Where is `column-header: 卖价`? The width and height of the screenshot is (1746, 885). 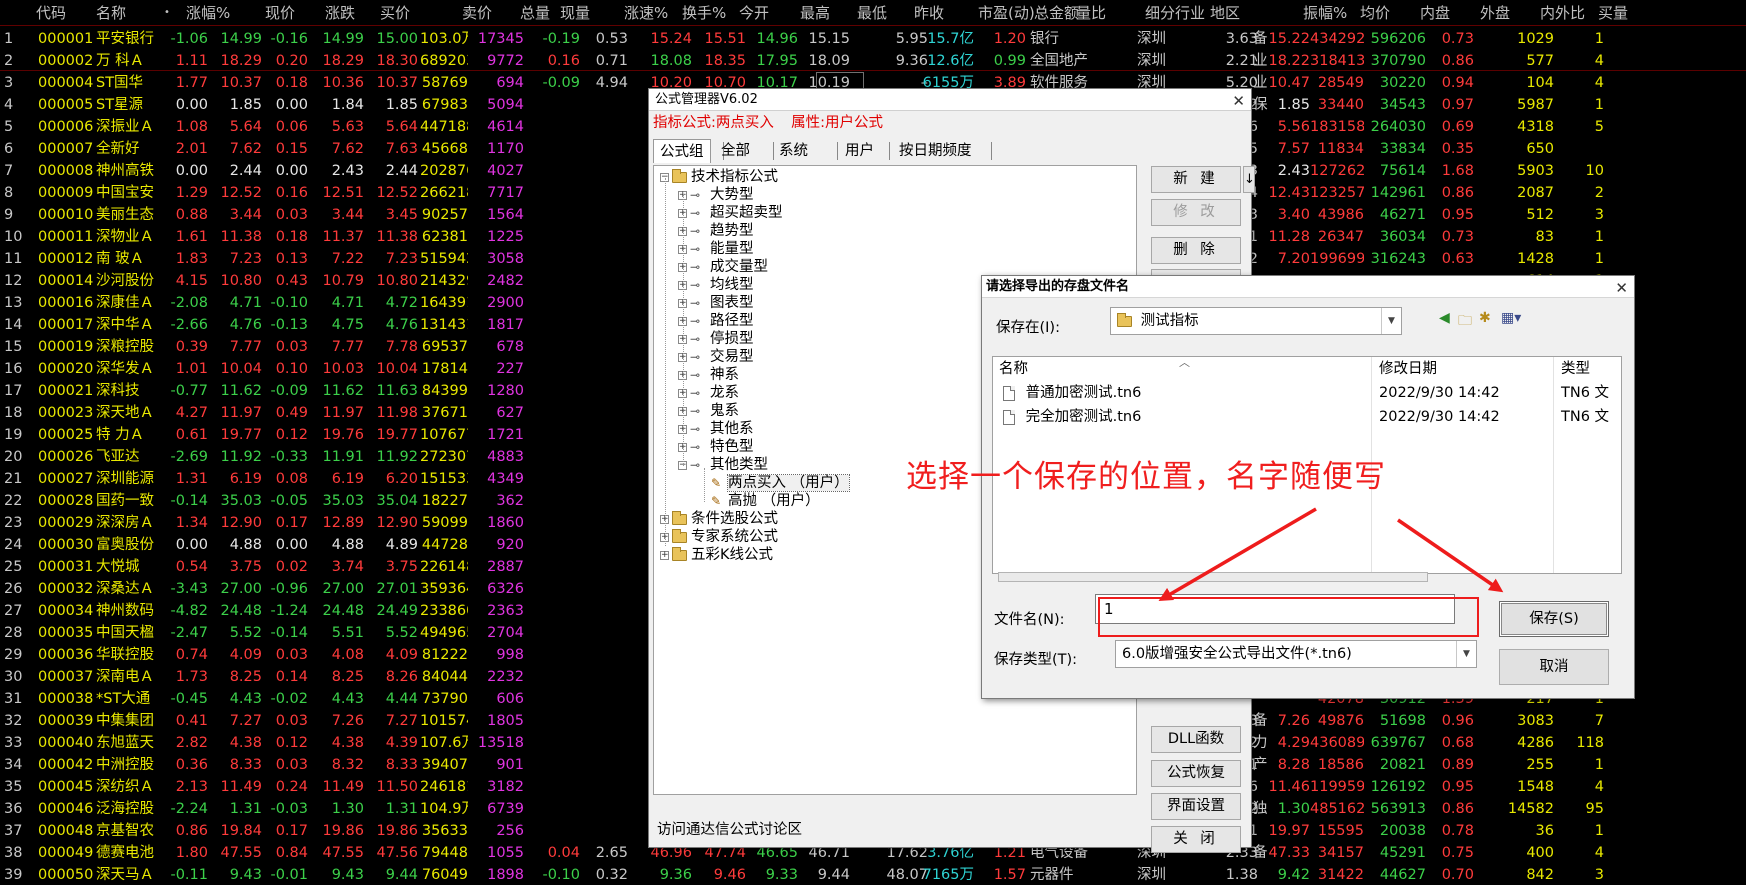
column-header: 卖价 is located at coordinates (477, 13).